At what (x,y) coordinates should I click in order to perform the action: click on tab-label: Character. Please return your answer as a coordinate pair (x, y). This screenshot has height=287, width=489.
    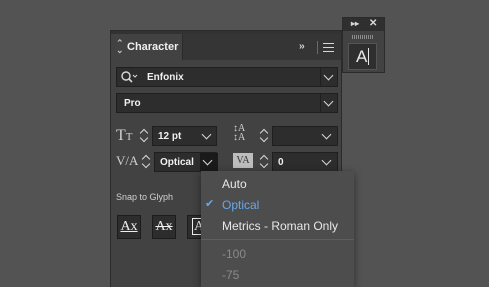
    Looking at the image, I should click on (153, 47).